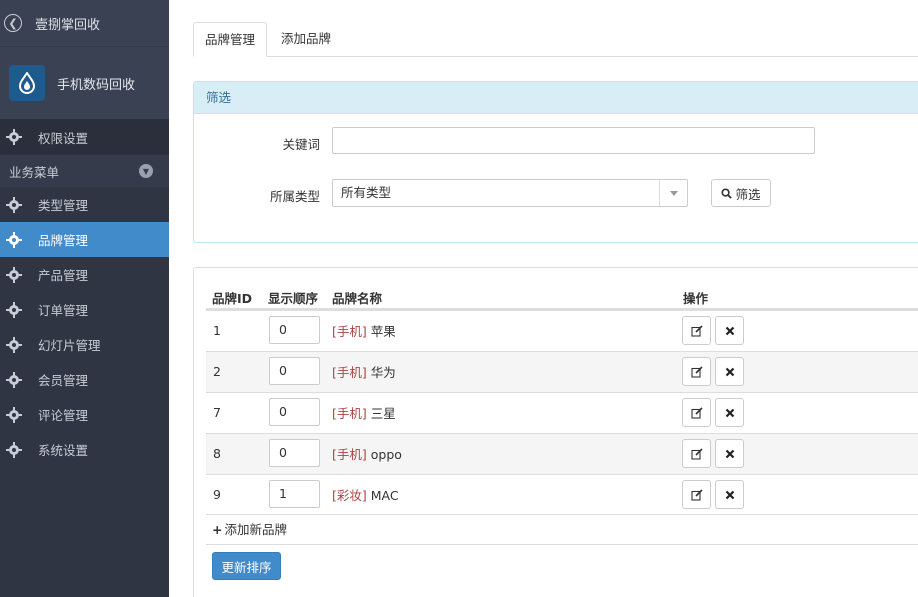  I want to click on keyword-input, so click(573, 140).